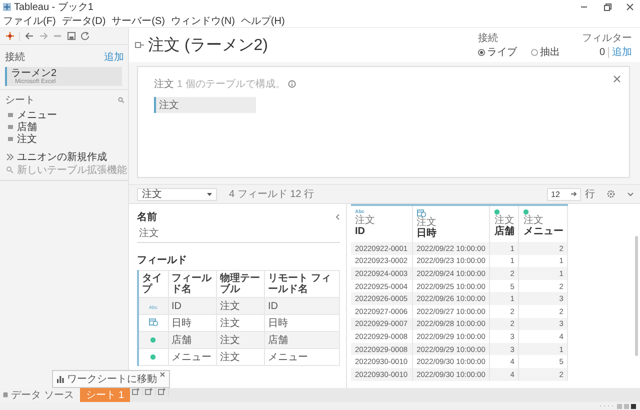 The image size is (640, 410). What do you see at coordinates (504, 232) in the screenshot?
I see `column-header: 店舗` at bounding box center [504, 232].